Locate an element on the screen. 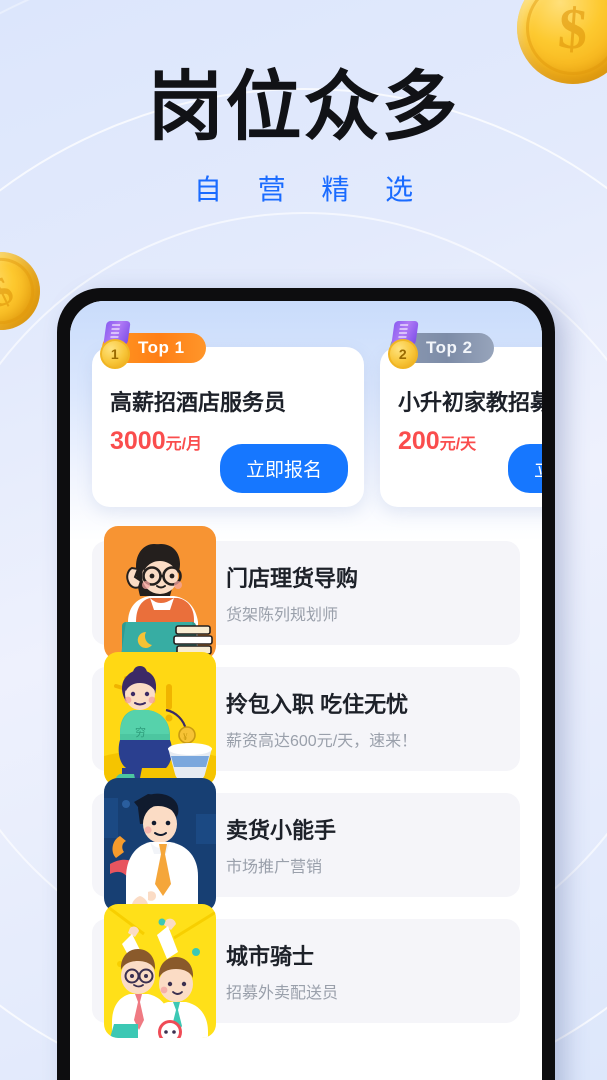  price-unit: 元/天 is located at coordinates (458, 444).